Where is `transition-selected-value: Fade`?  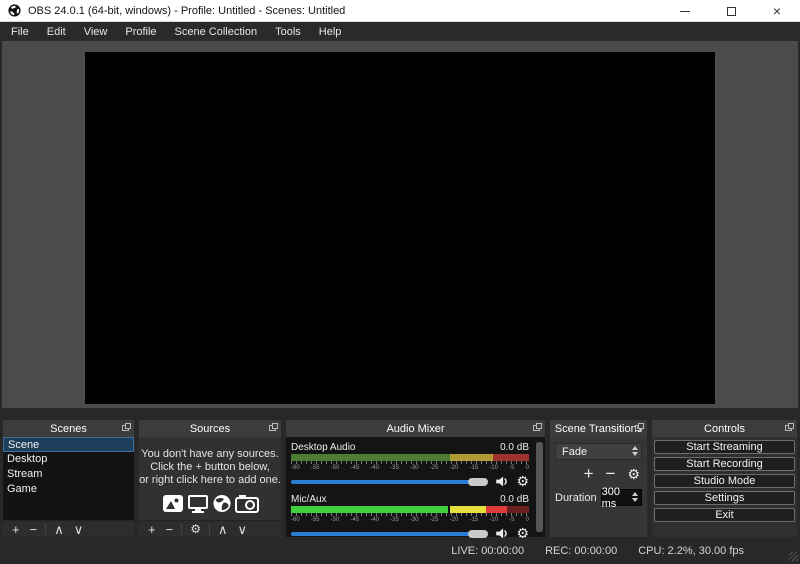
transition-selected-value: Fade is located at coordinates (575, 451).